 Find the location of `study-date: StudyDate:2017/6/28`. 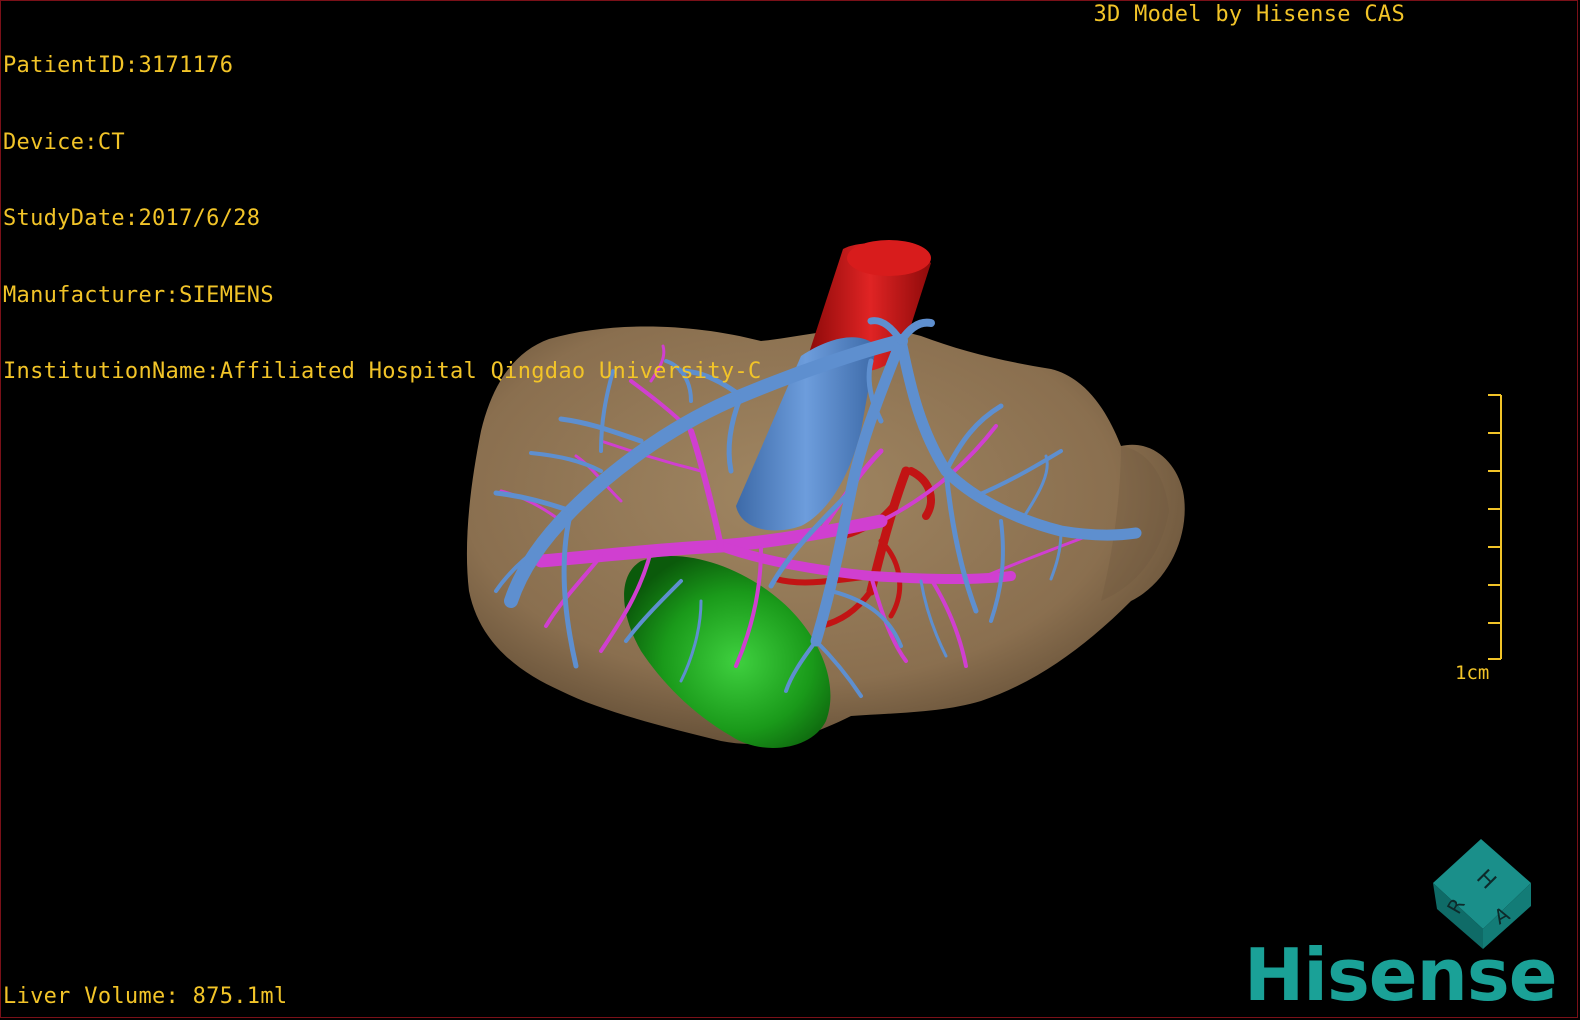

study-date: StudyDate:2017/6/28 is located at coordinates (132, 218).